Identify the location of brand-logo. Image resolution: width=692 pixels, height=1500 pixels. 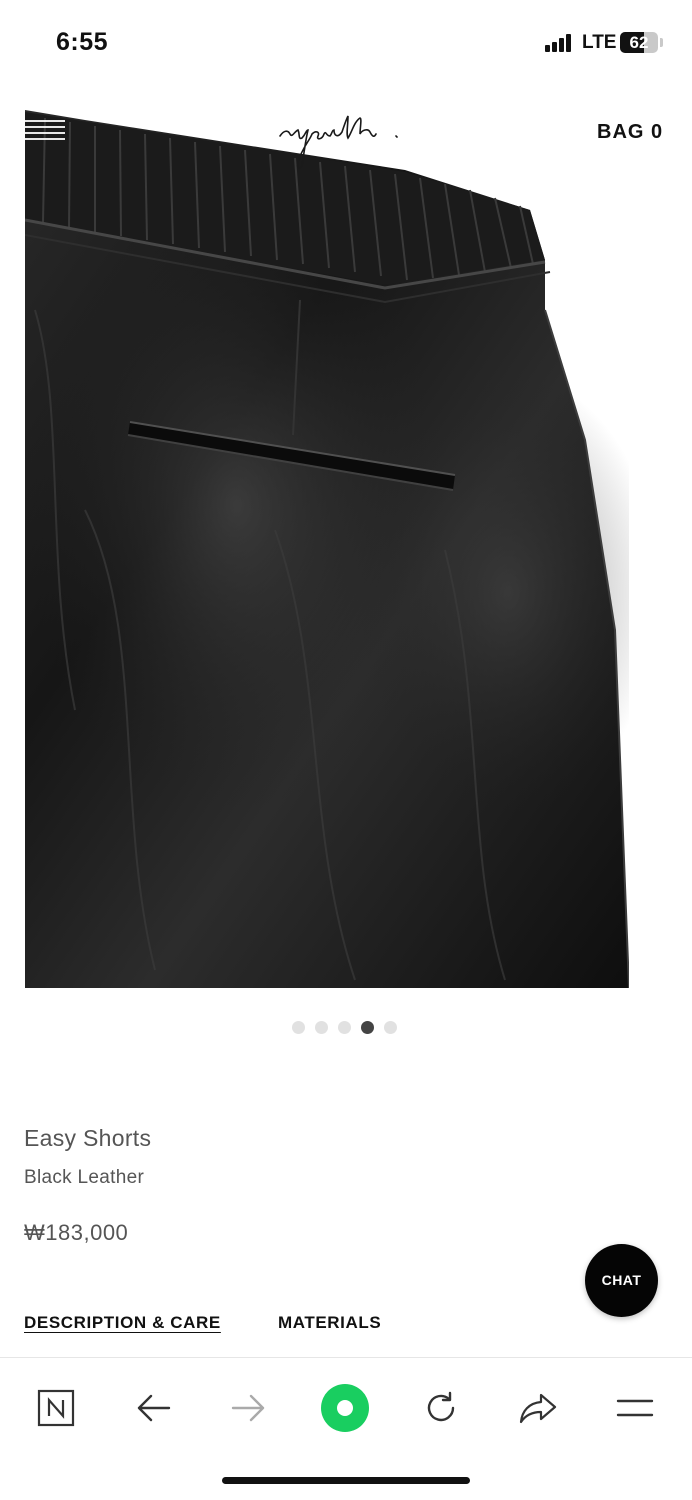
(347, 141).